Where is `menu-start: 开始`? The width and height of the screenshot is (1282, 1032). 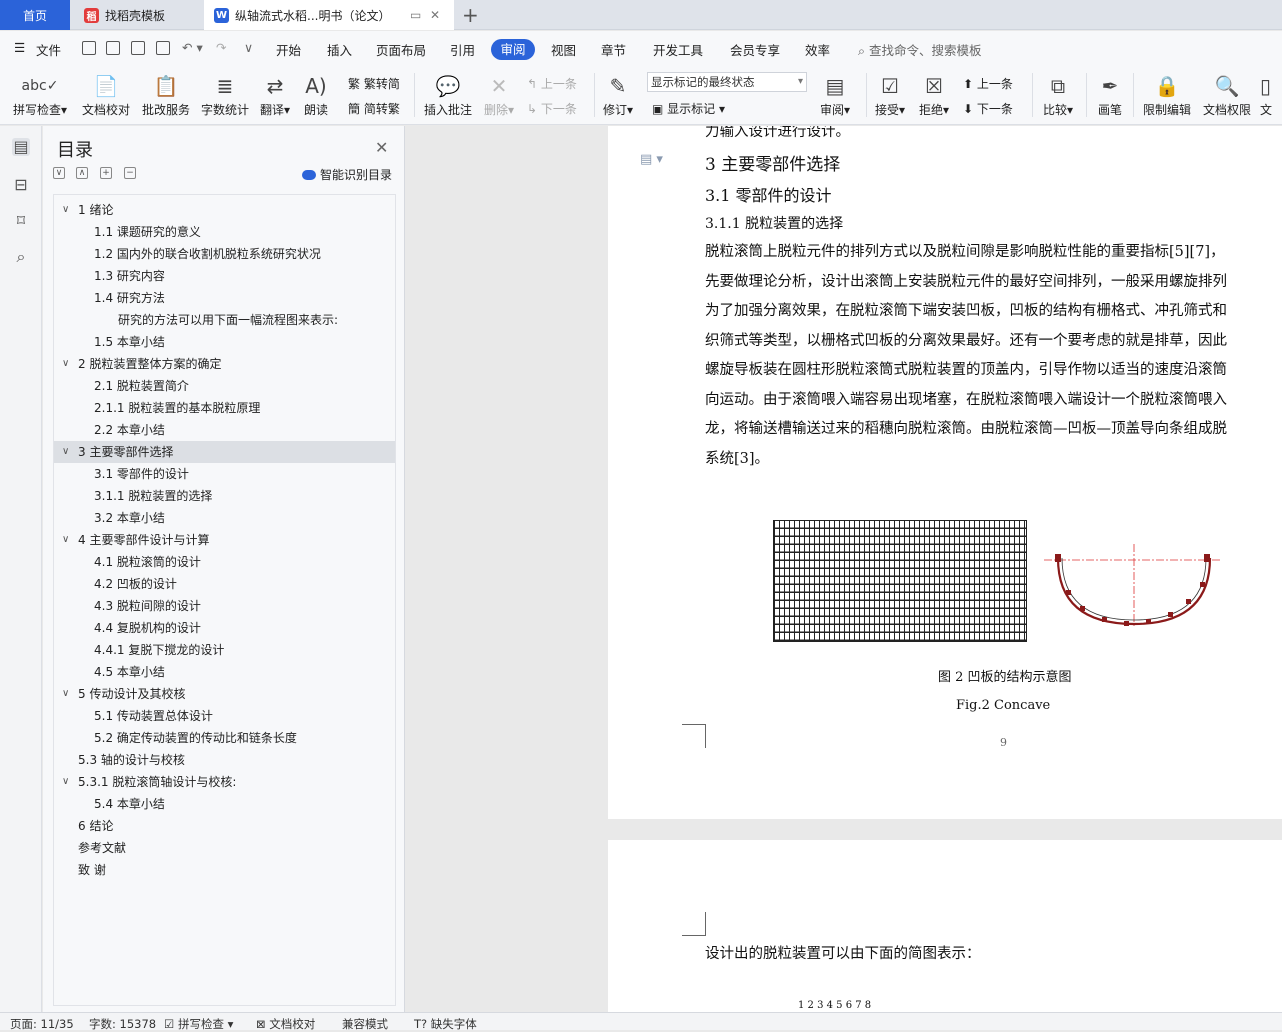 menu-start: 开始 is located at coordinates (288, 49).